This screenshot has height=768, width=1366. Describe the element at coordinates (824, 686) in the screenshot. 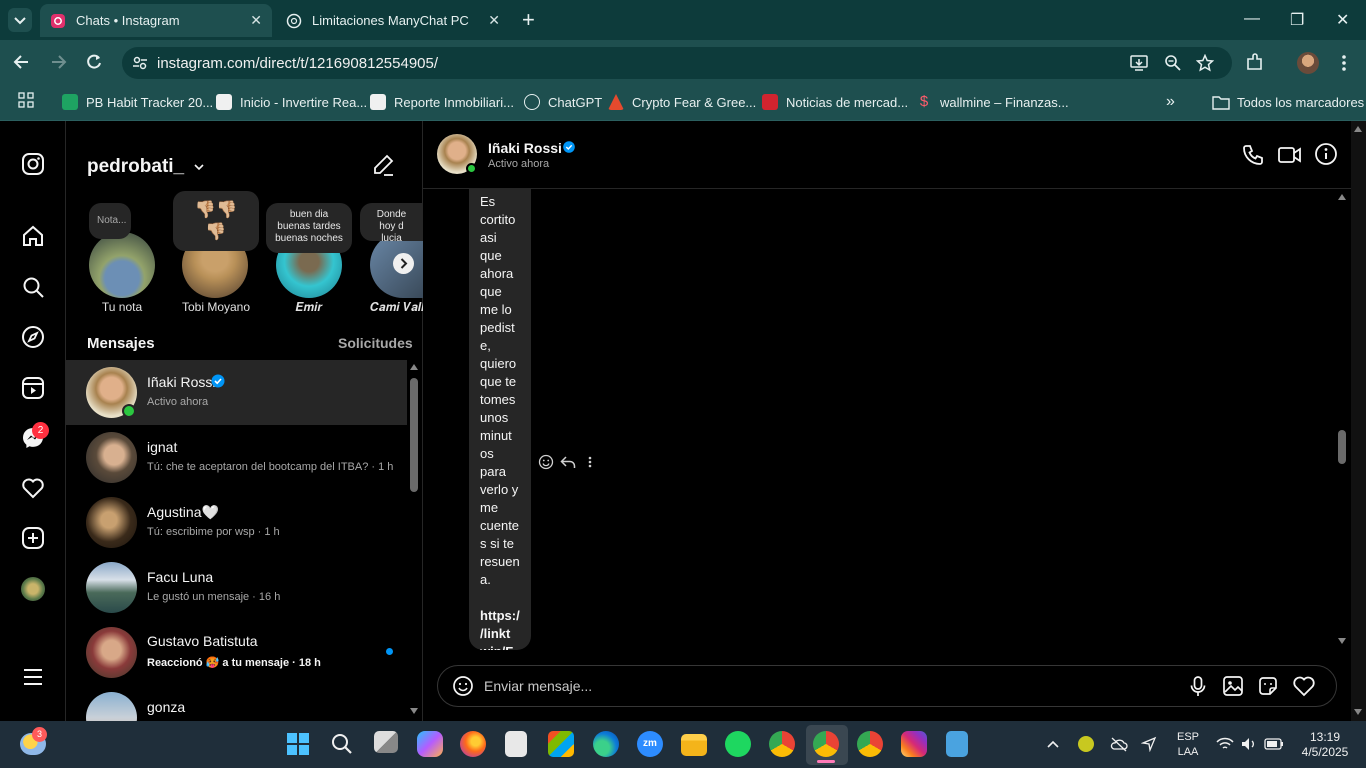

I see `message-input` at that location.